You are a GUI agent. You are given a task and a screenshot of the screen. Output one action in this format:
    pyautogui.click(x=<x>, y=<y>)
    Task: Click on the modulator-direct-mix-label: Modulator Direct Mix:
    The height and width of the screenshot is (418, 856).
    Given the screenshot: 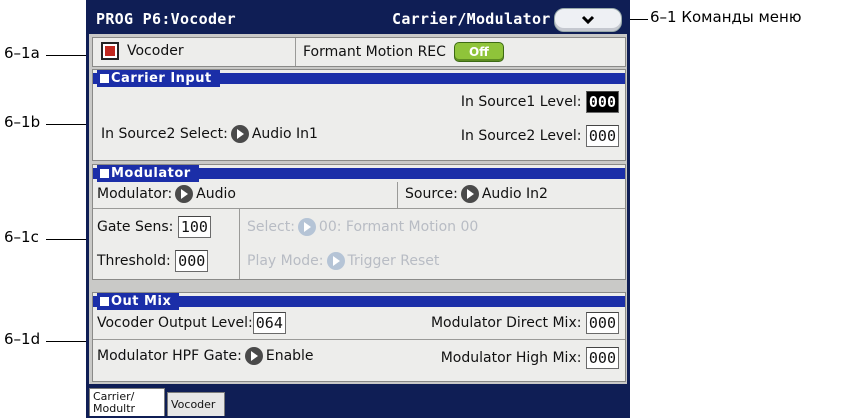 What is the action you would take?
    pyautogui.click(x=506, y=323)
    